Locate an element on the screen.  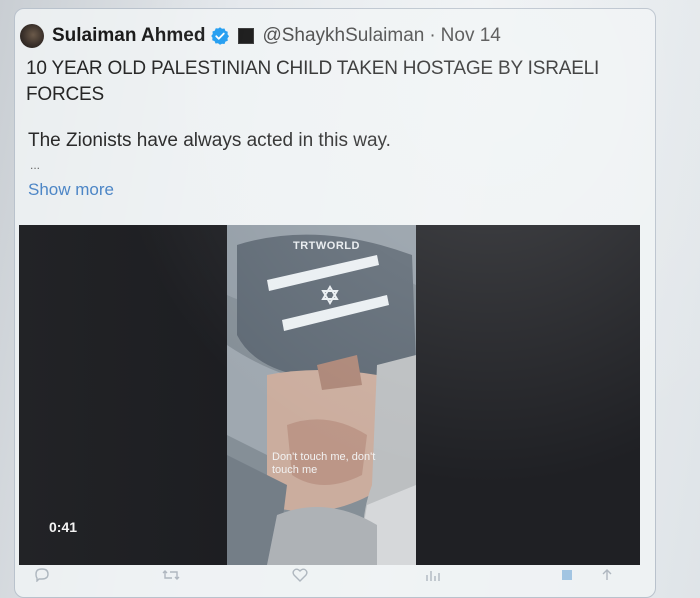
share-button is located at coordinates (607, 575).